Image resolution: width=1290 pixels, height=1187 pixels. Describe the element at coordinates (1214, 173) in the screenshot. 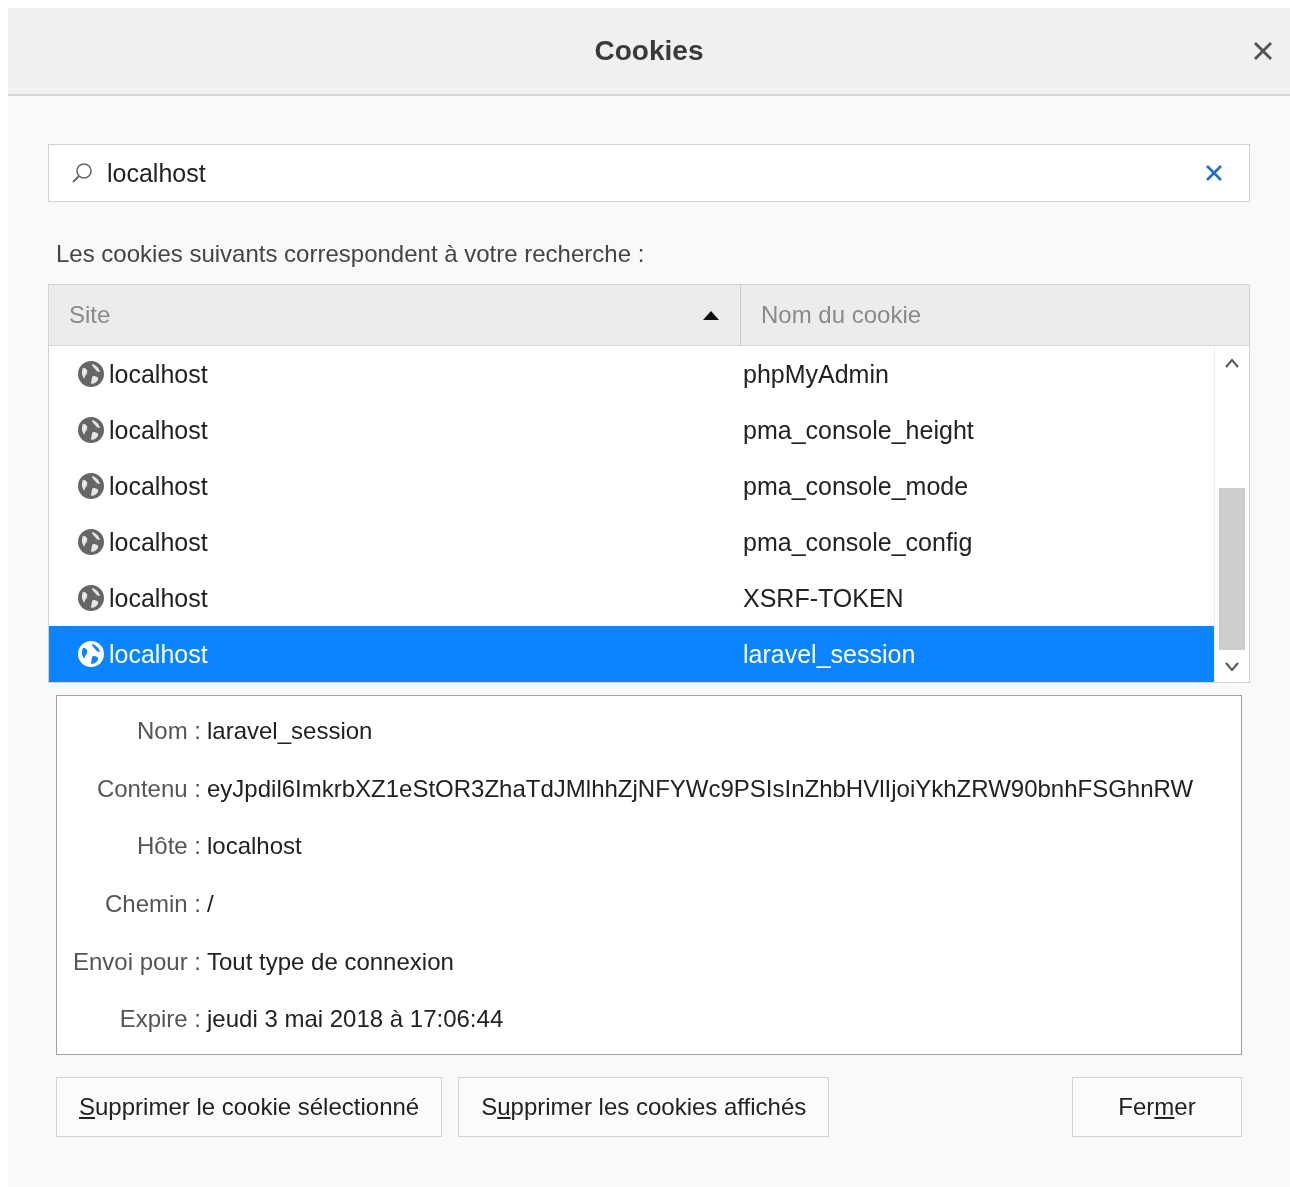

I see `clear-icon` at that location.